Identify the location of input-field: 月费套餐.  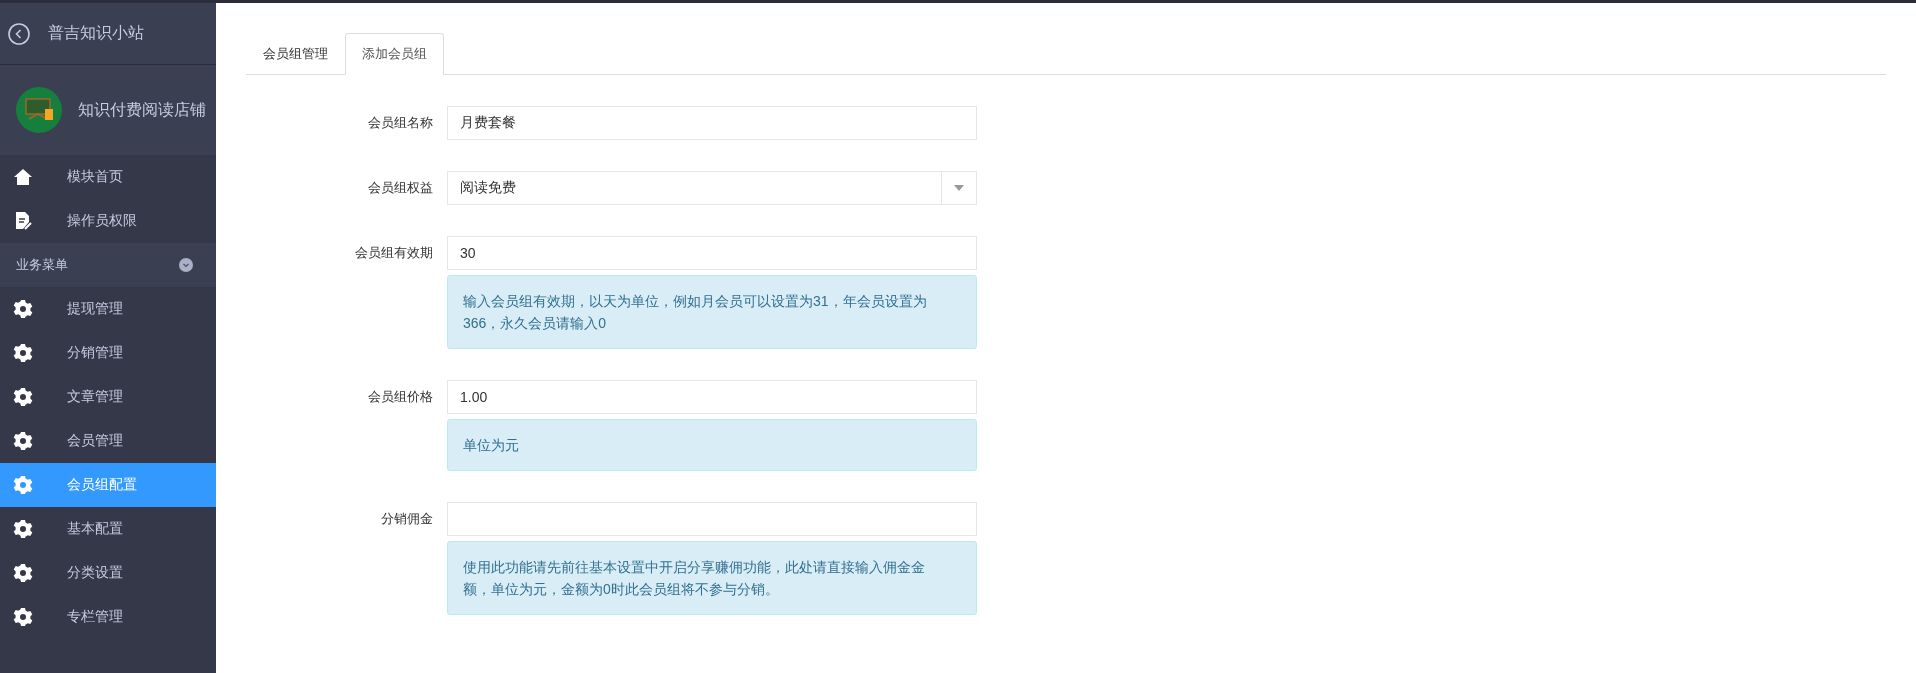
(712, 123).